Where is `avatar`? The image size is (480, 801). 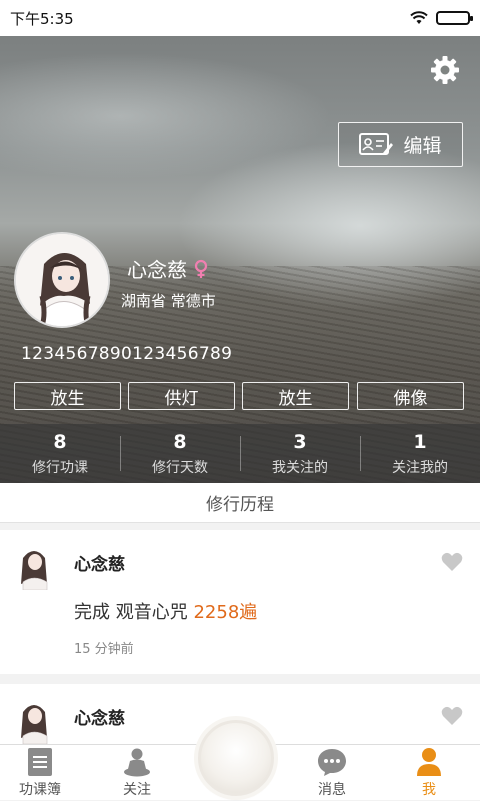 avatar is located at coordinates (62, 280).